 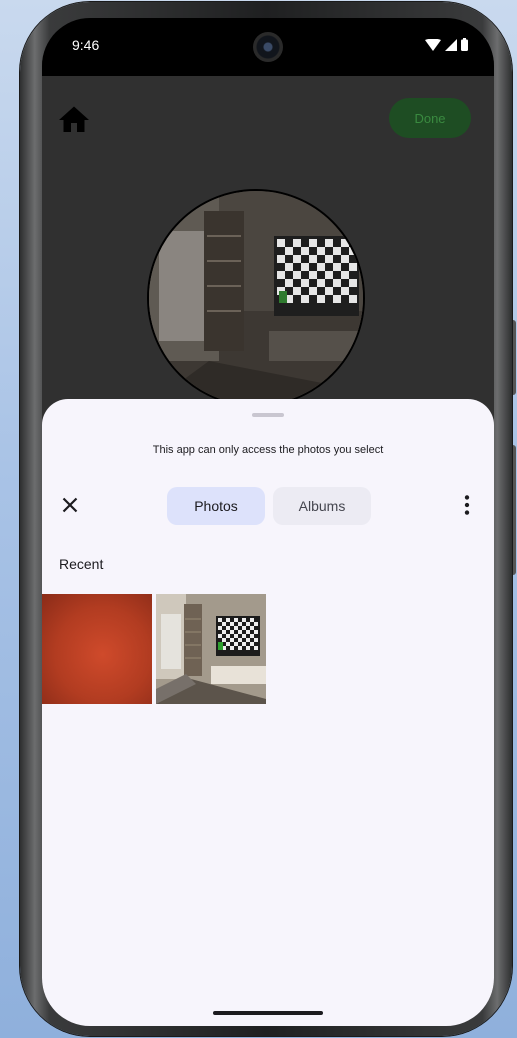 What do you see at coordinates (464, 44) in the screenshot?
I see `battery-icon` at bounding box center [464, 44].